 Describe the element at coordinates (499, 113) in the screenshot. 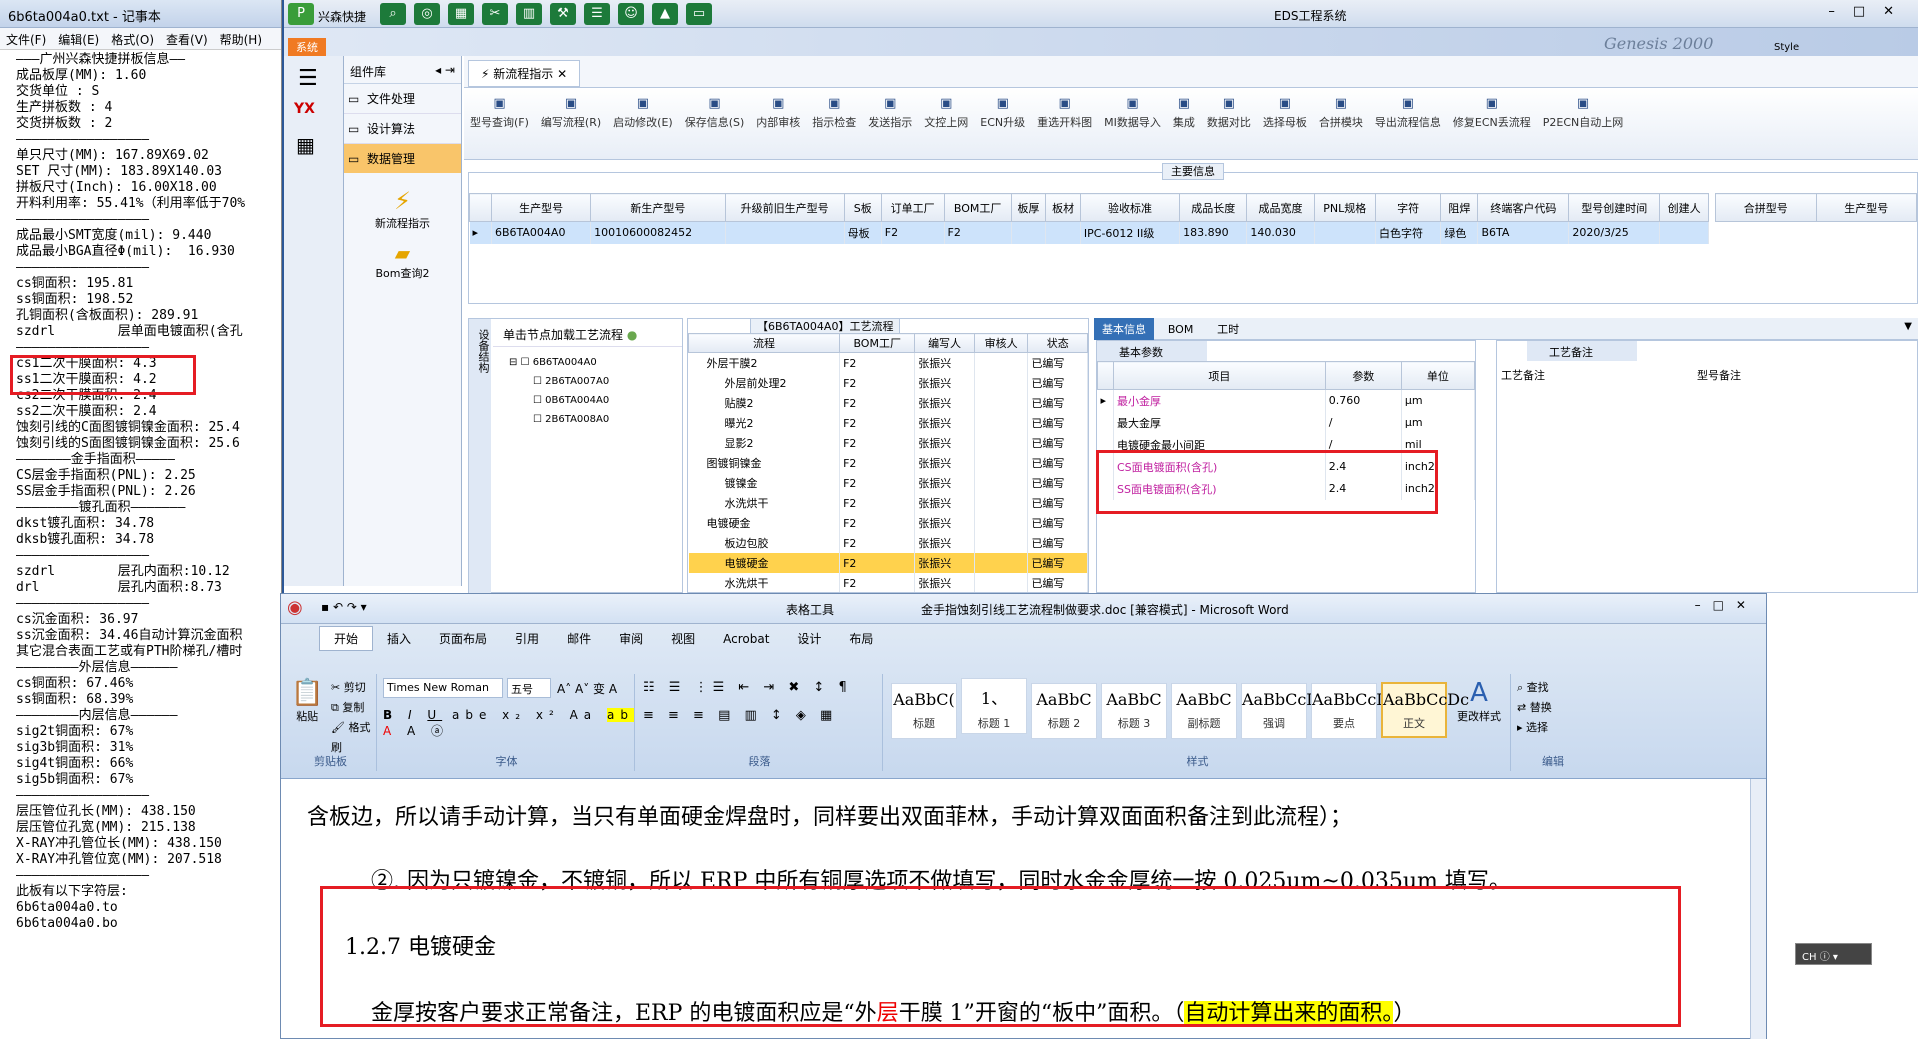

I see `toolbar-button: ▣ 型号查询(F)` at that location.